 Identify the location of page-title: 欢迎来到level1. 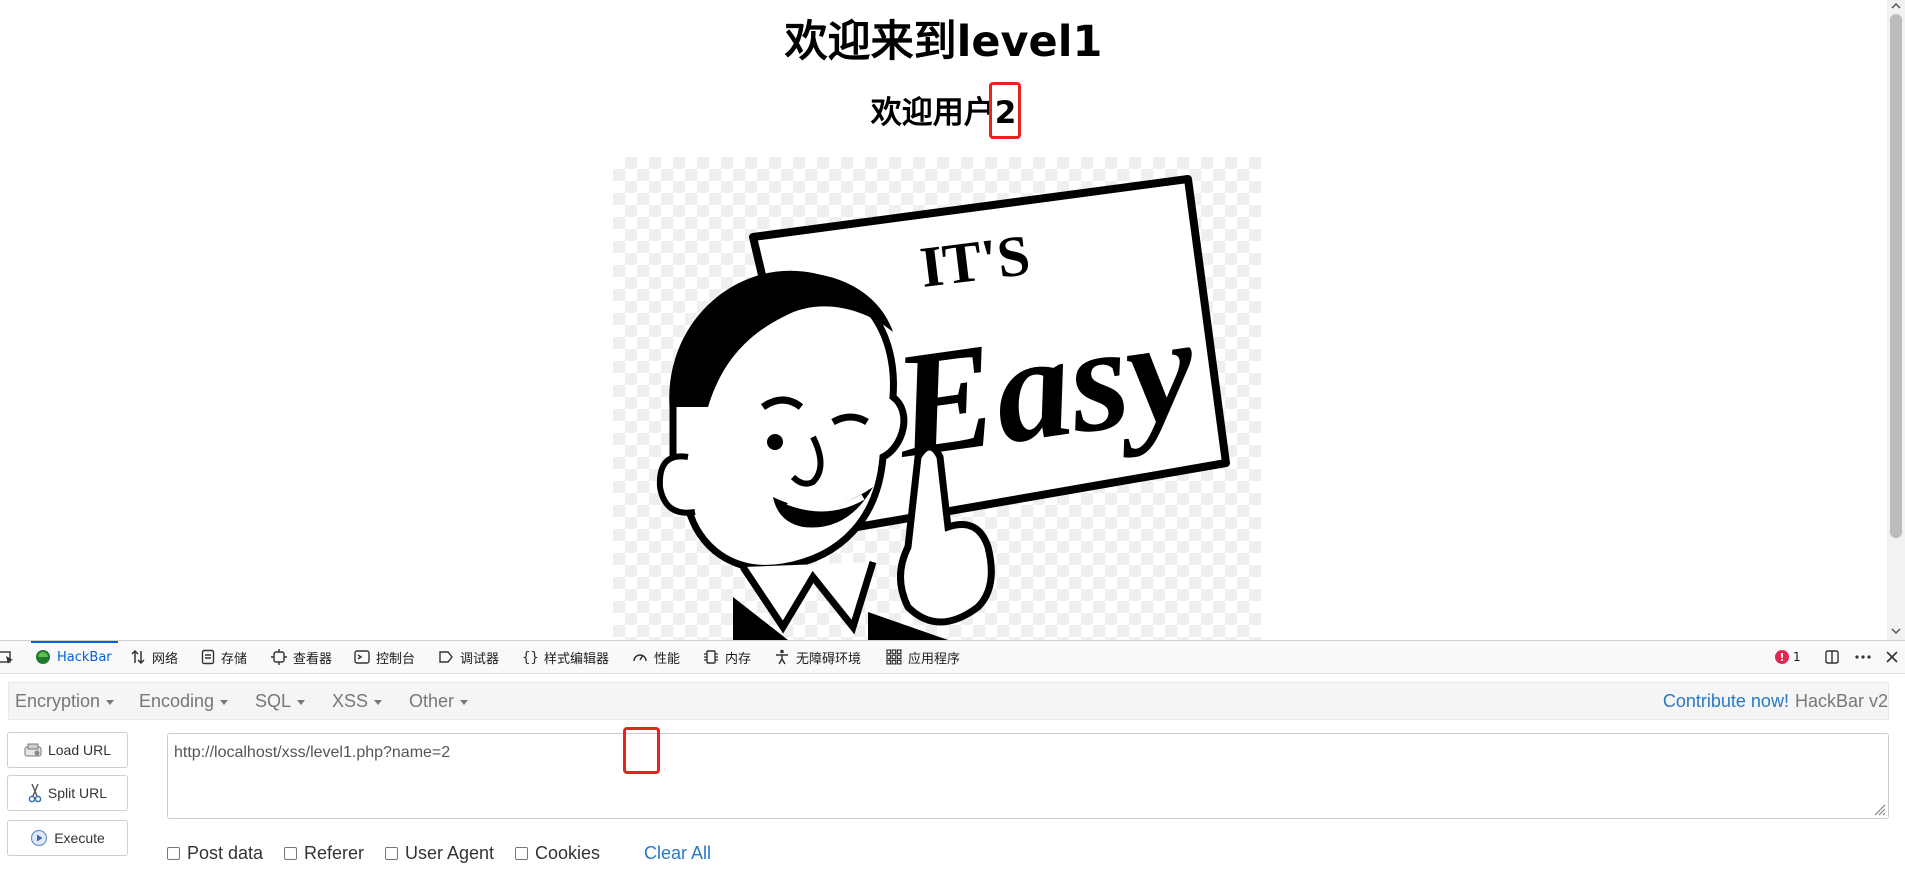
(943, 42).